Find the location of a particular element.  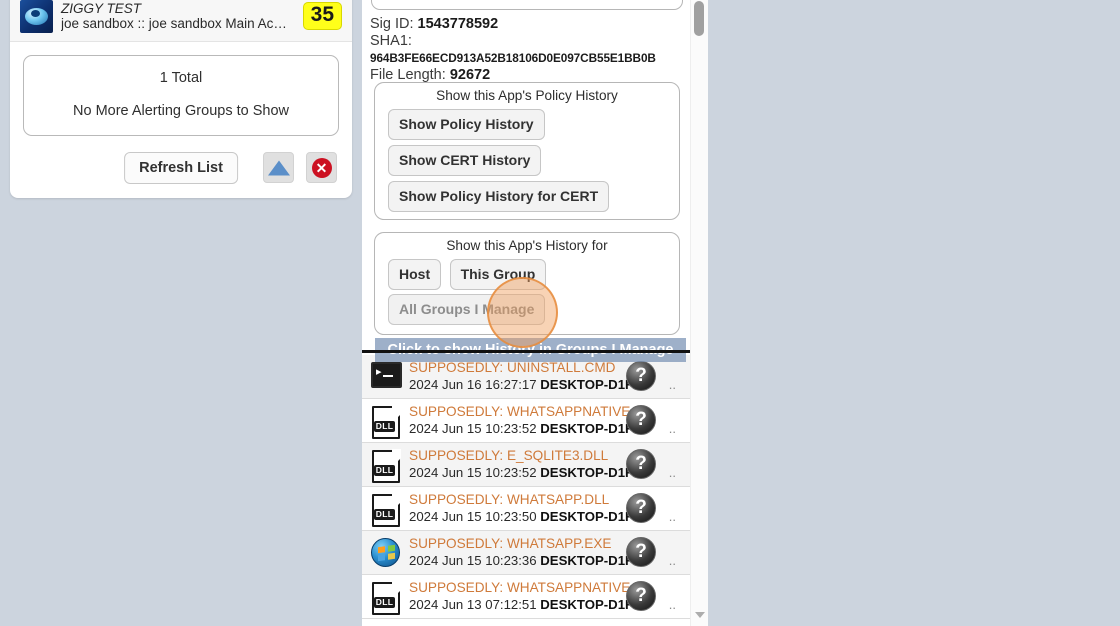

panel-scrollbar is located at coordinates (699, 313).